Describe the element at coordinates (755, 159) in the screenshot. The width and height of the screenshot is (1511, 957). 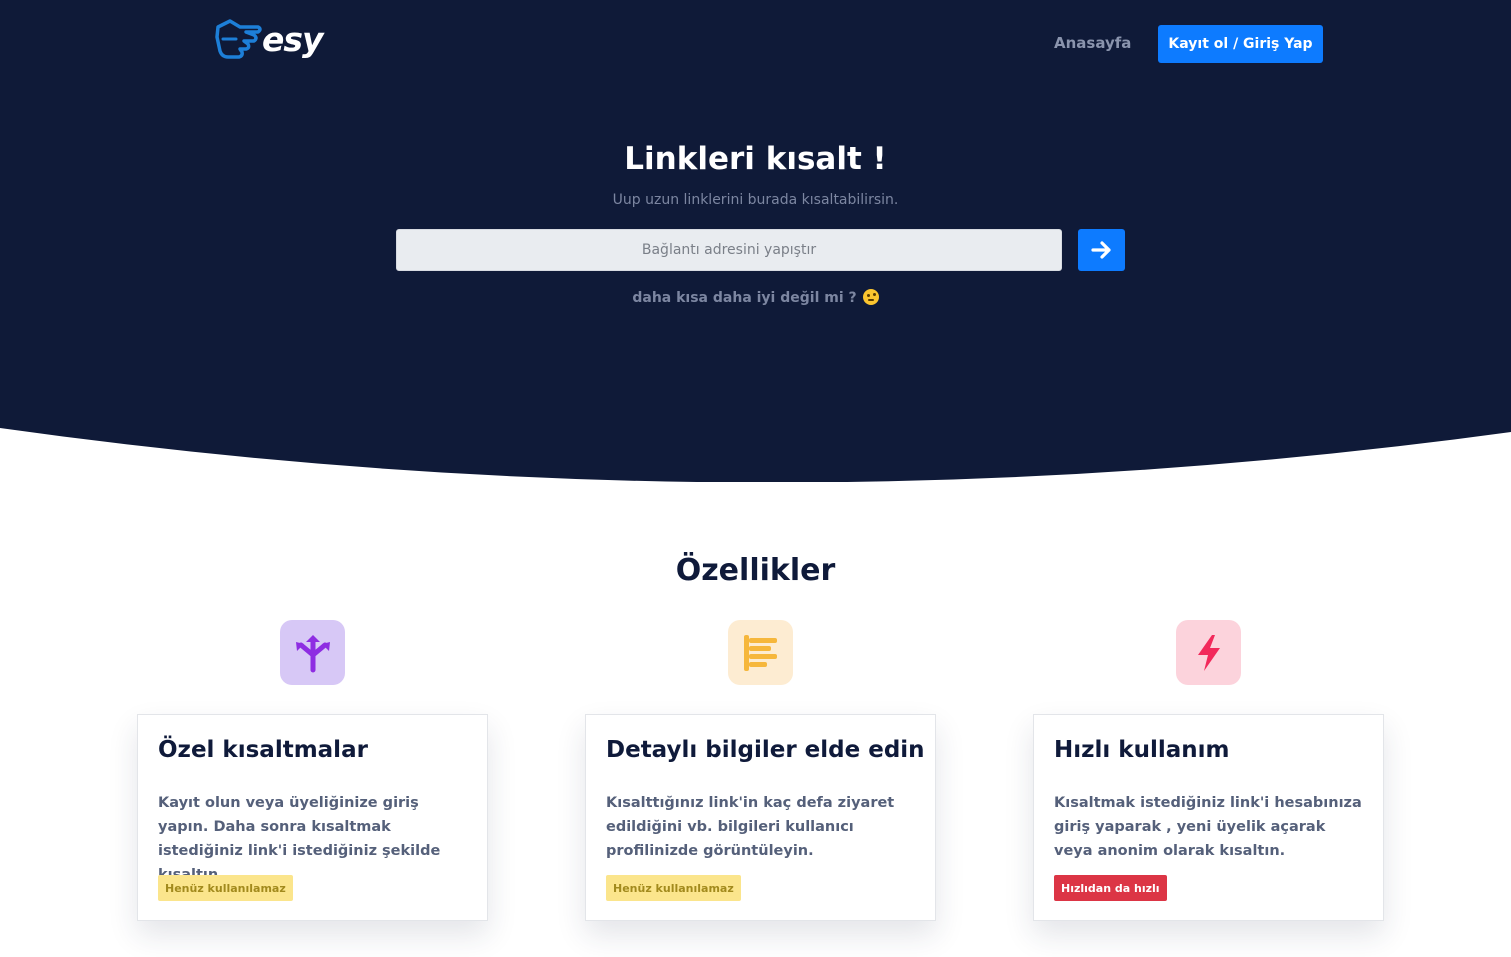
I see `hero-title: Linkleri kısalt !` at that location.